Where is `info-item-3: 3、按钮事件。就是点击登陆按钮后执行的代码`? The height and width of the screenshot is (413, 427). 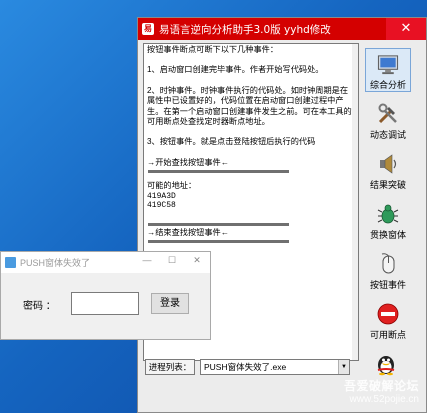
info-item-3: 3、按钮事件。就是点击登陆按钮后执行的代码 is located at coordinates (231, 142).